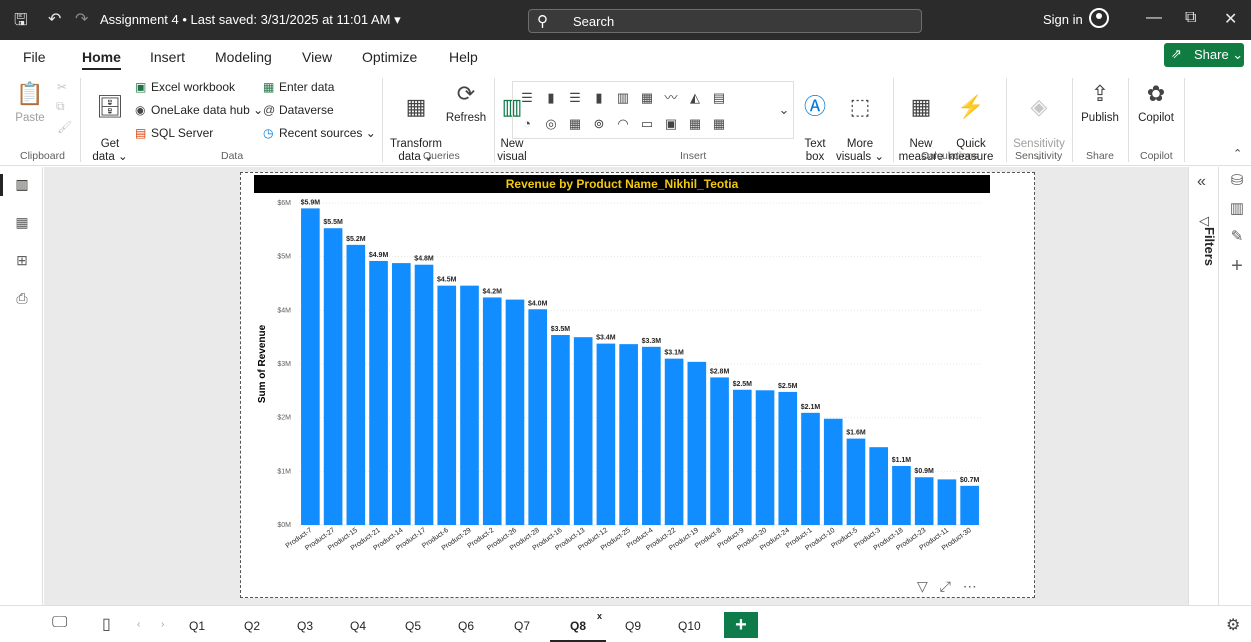  I want to click on onelake-button: ◉ OneLake data hub ⌄, so click(199, 110).